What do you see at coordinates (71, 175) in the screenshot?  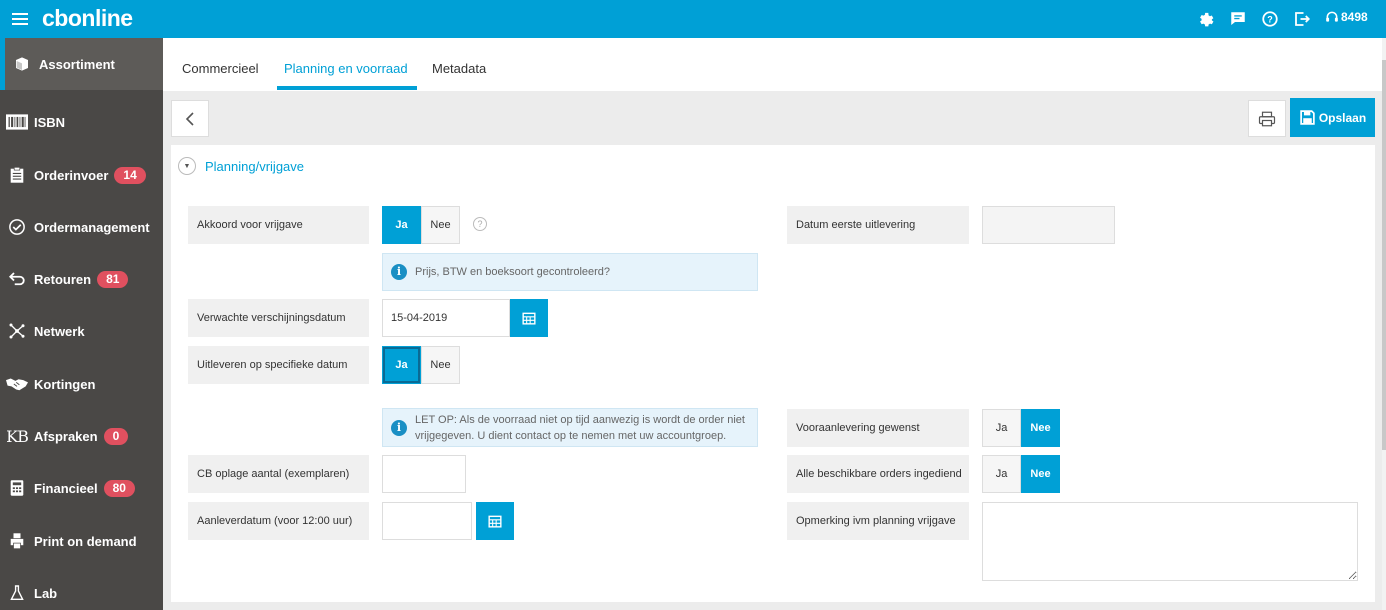 I see `sidebar-item-label: Orderinvoer` at bounding box center [71, 175].